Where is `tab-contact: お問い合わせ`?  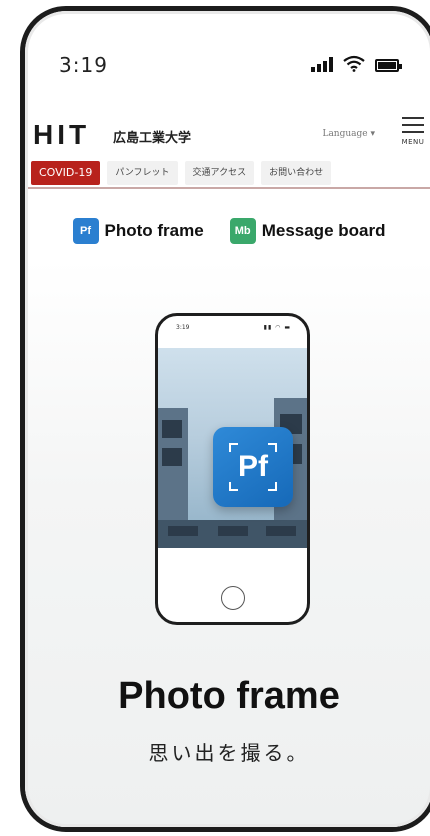
tab-contact: お問い合わせ is located at coordinates (296, 173).